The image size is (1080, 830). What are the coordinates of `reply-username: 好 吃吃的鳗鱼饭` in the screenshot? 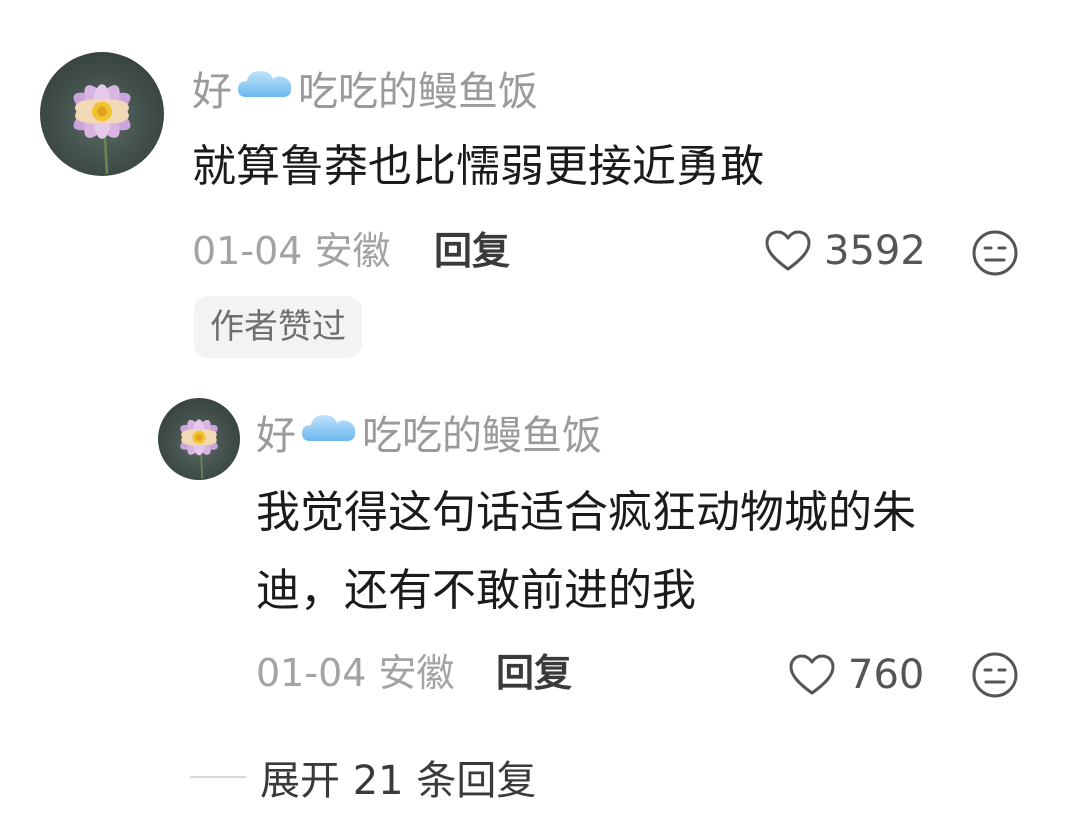 It's located at (429, 432).